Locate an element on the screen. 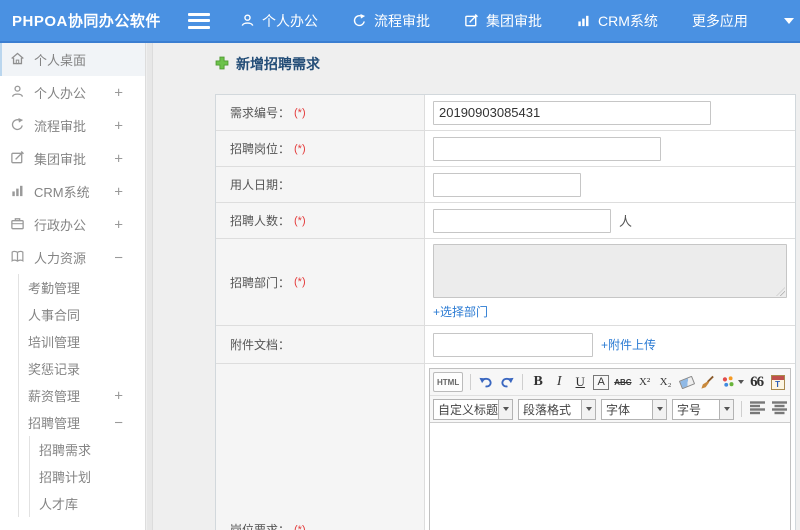 Image resolution: width=800 pixels, height=530 pixels. subscript-button: X₂ is located at coordinates (666, 382).